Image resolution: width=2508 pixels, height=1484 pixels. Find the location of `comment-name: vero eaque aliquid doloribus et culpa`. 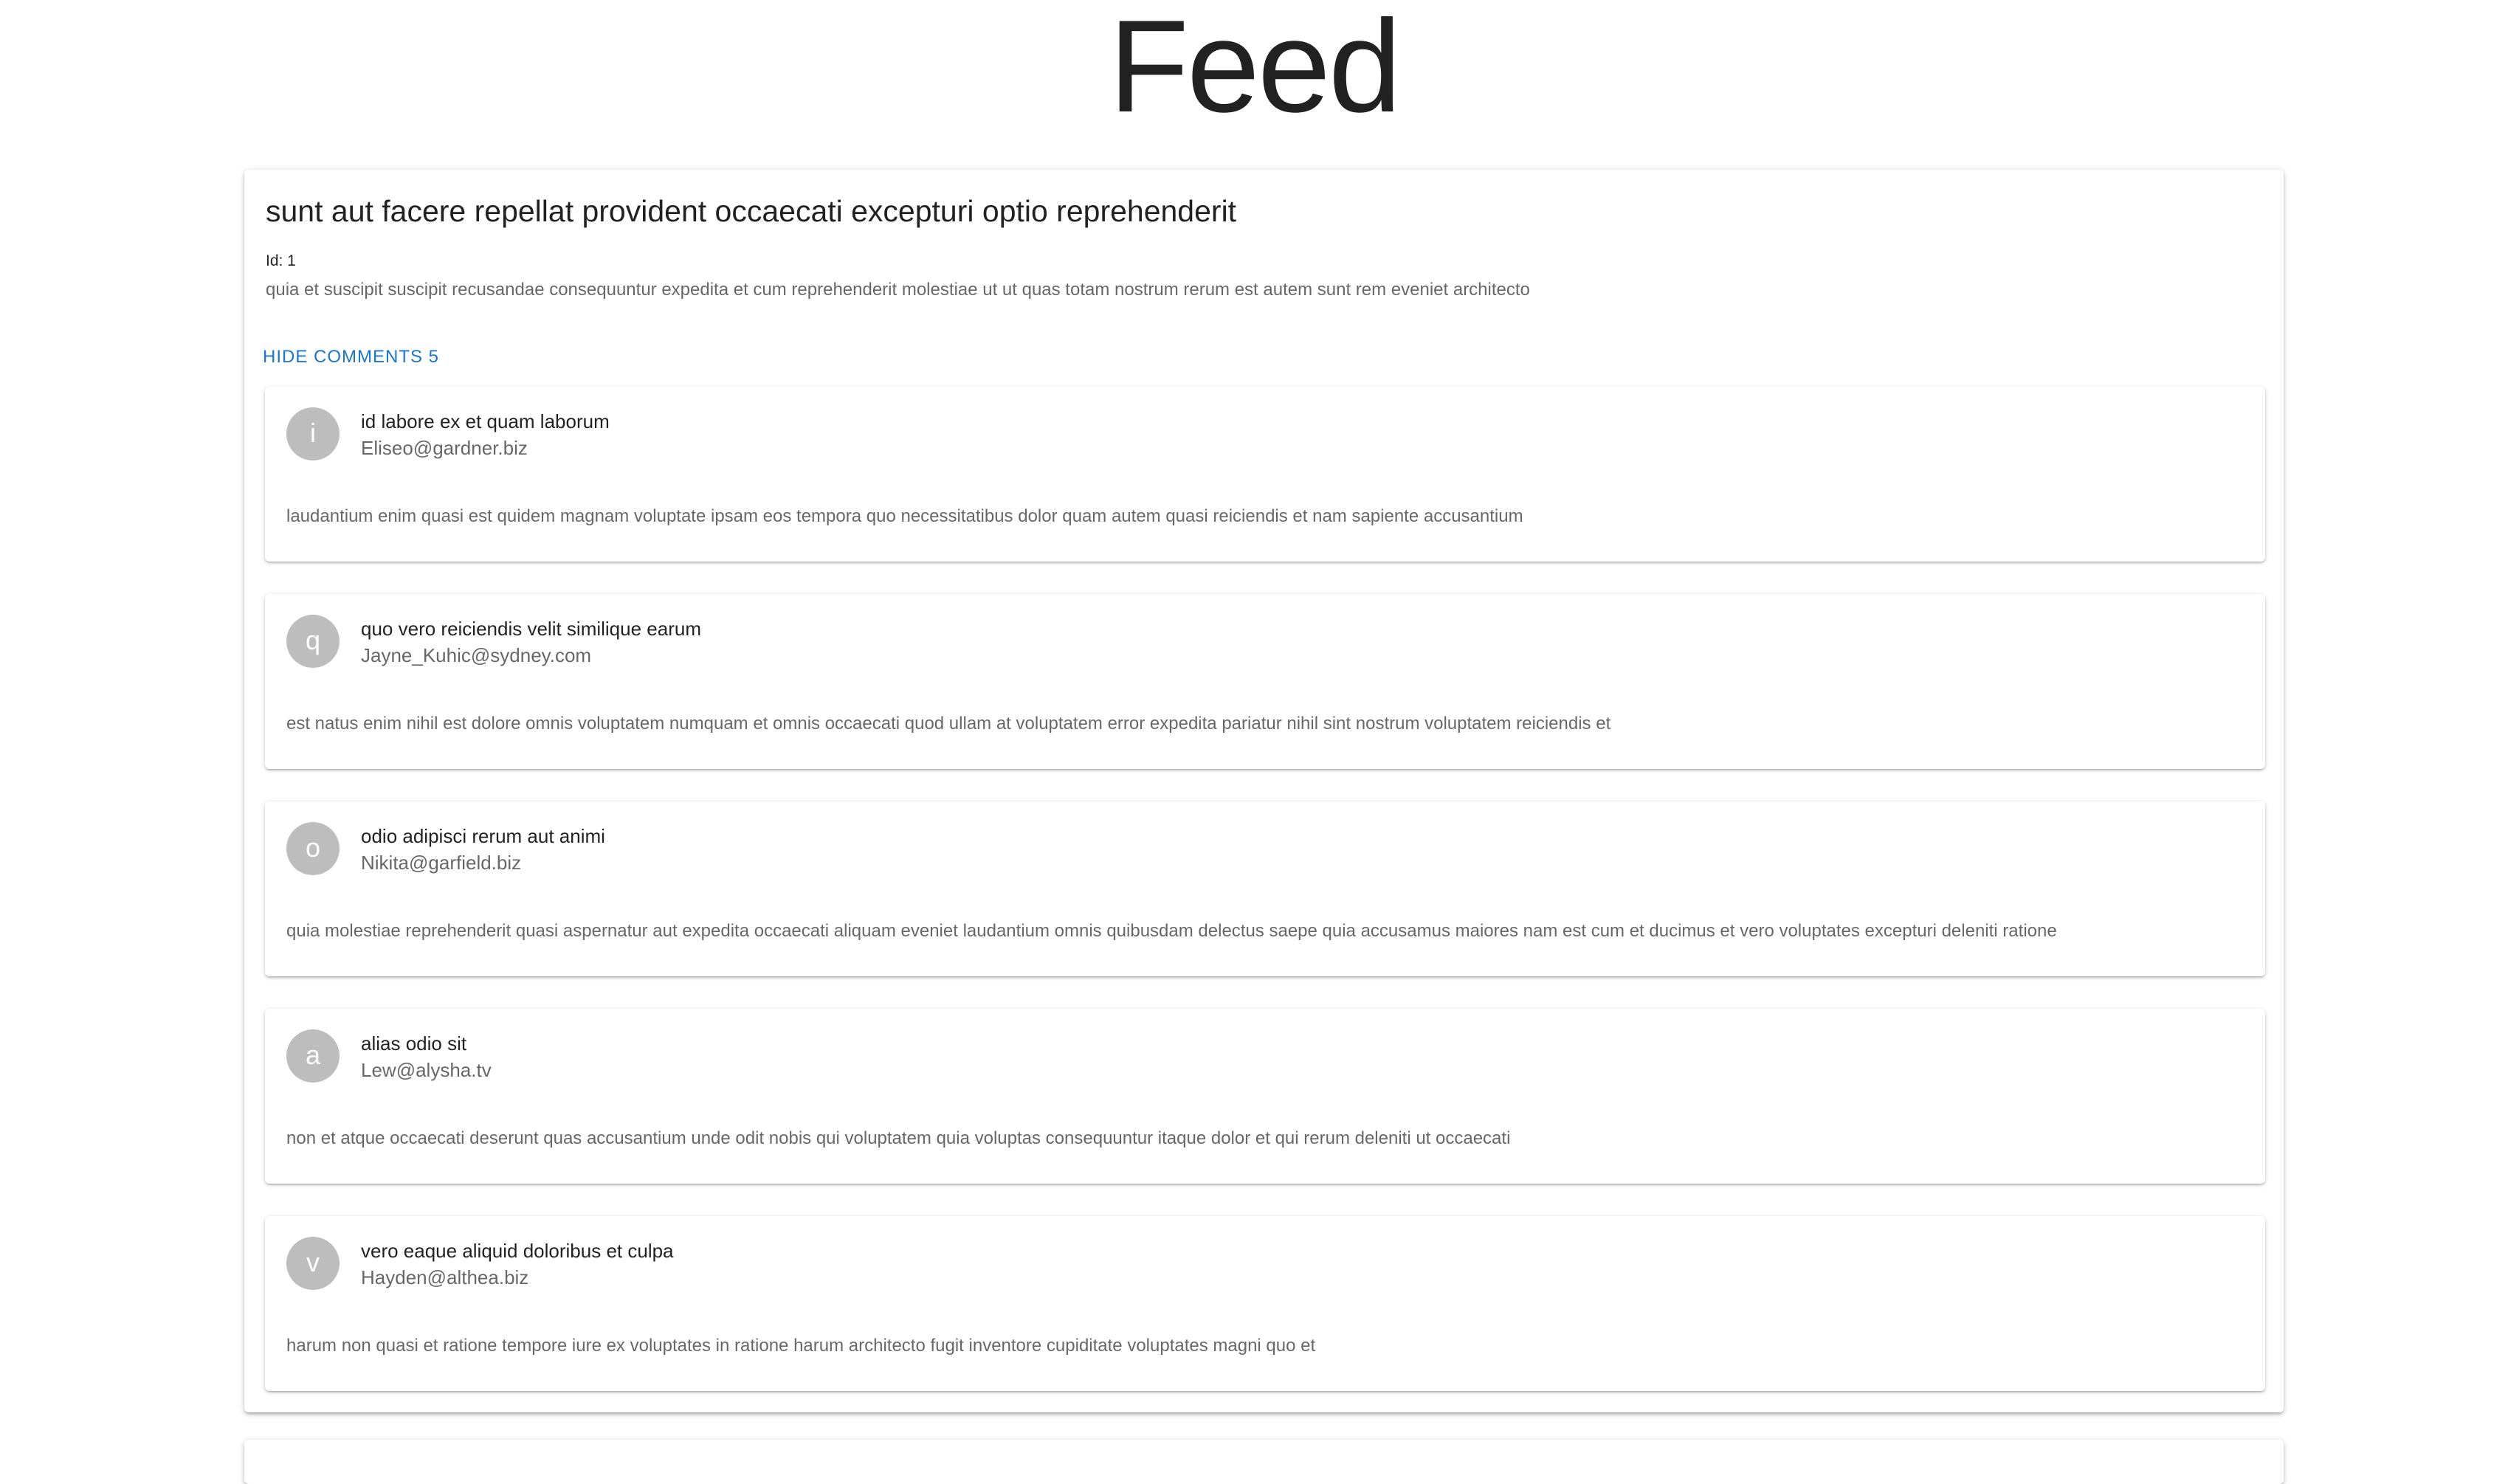

comment-name: vero eaque aliquid doloribus et culpa is located at coordinates (518, 1251).